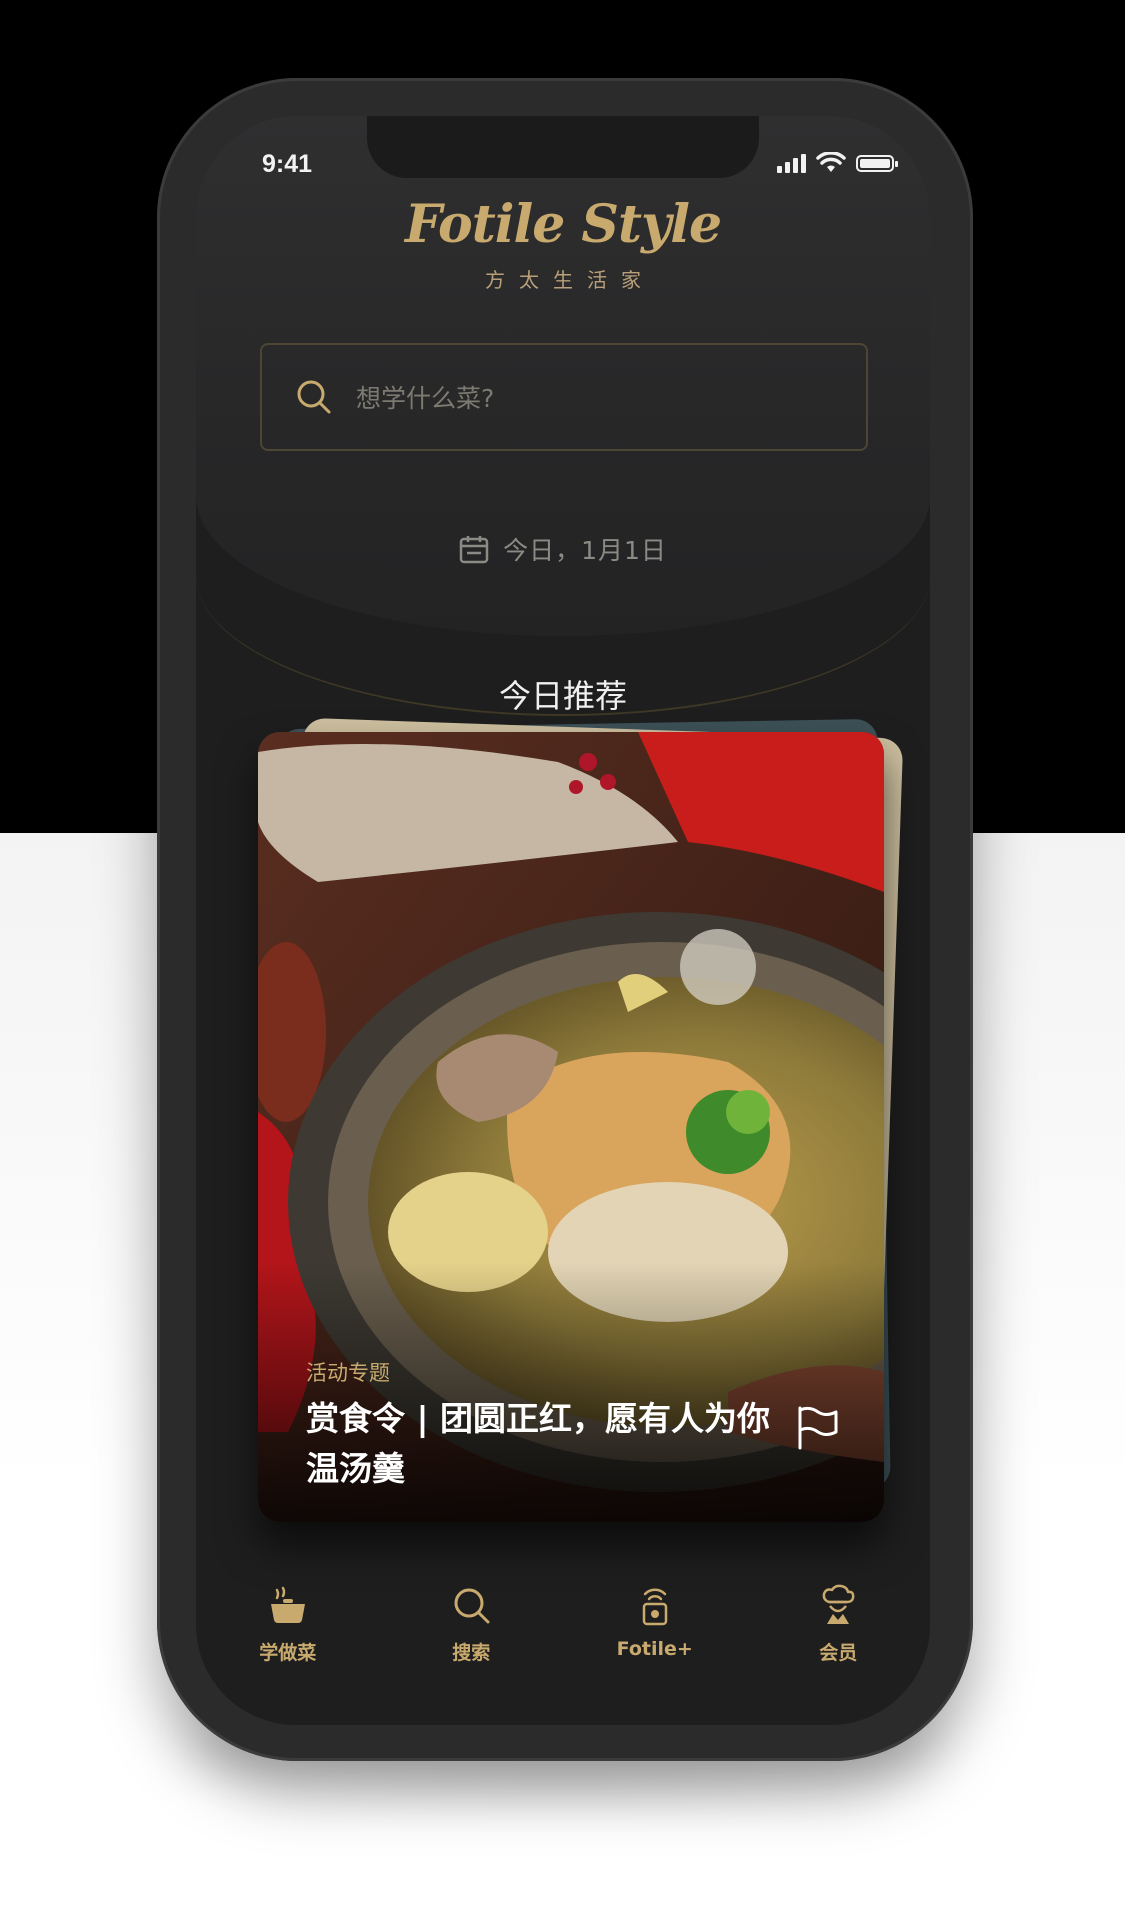  What do you see at coordinates (538, 1443) in the screenshot?
I see `card-title: 赏食令 | 团圆正红，愿有人为你温汤羹` at bounding box center [538, 1443].